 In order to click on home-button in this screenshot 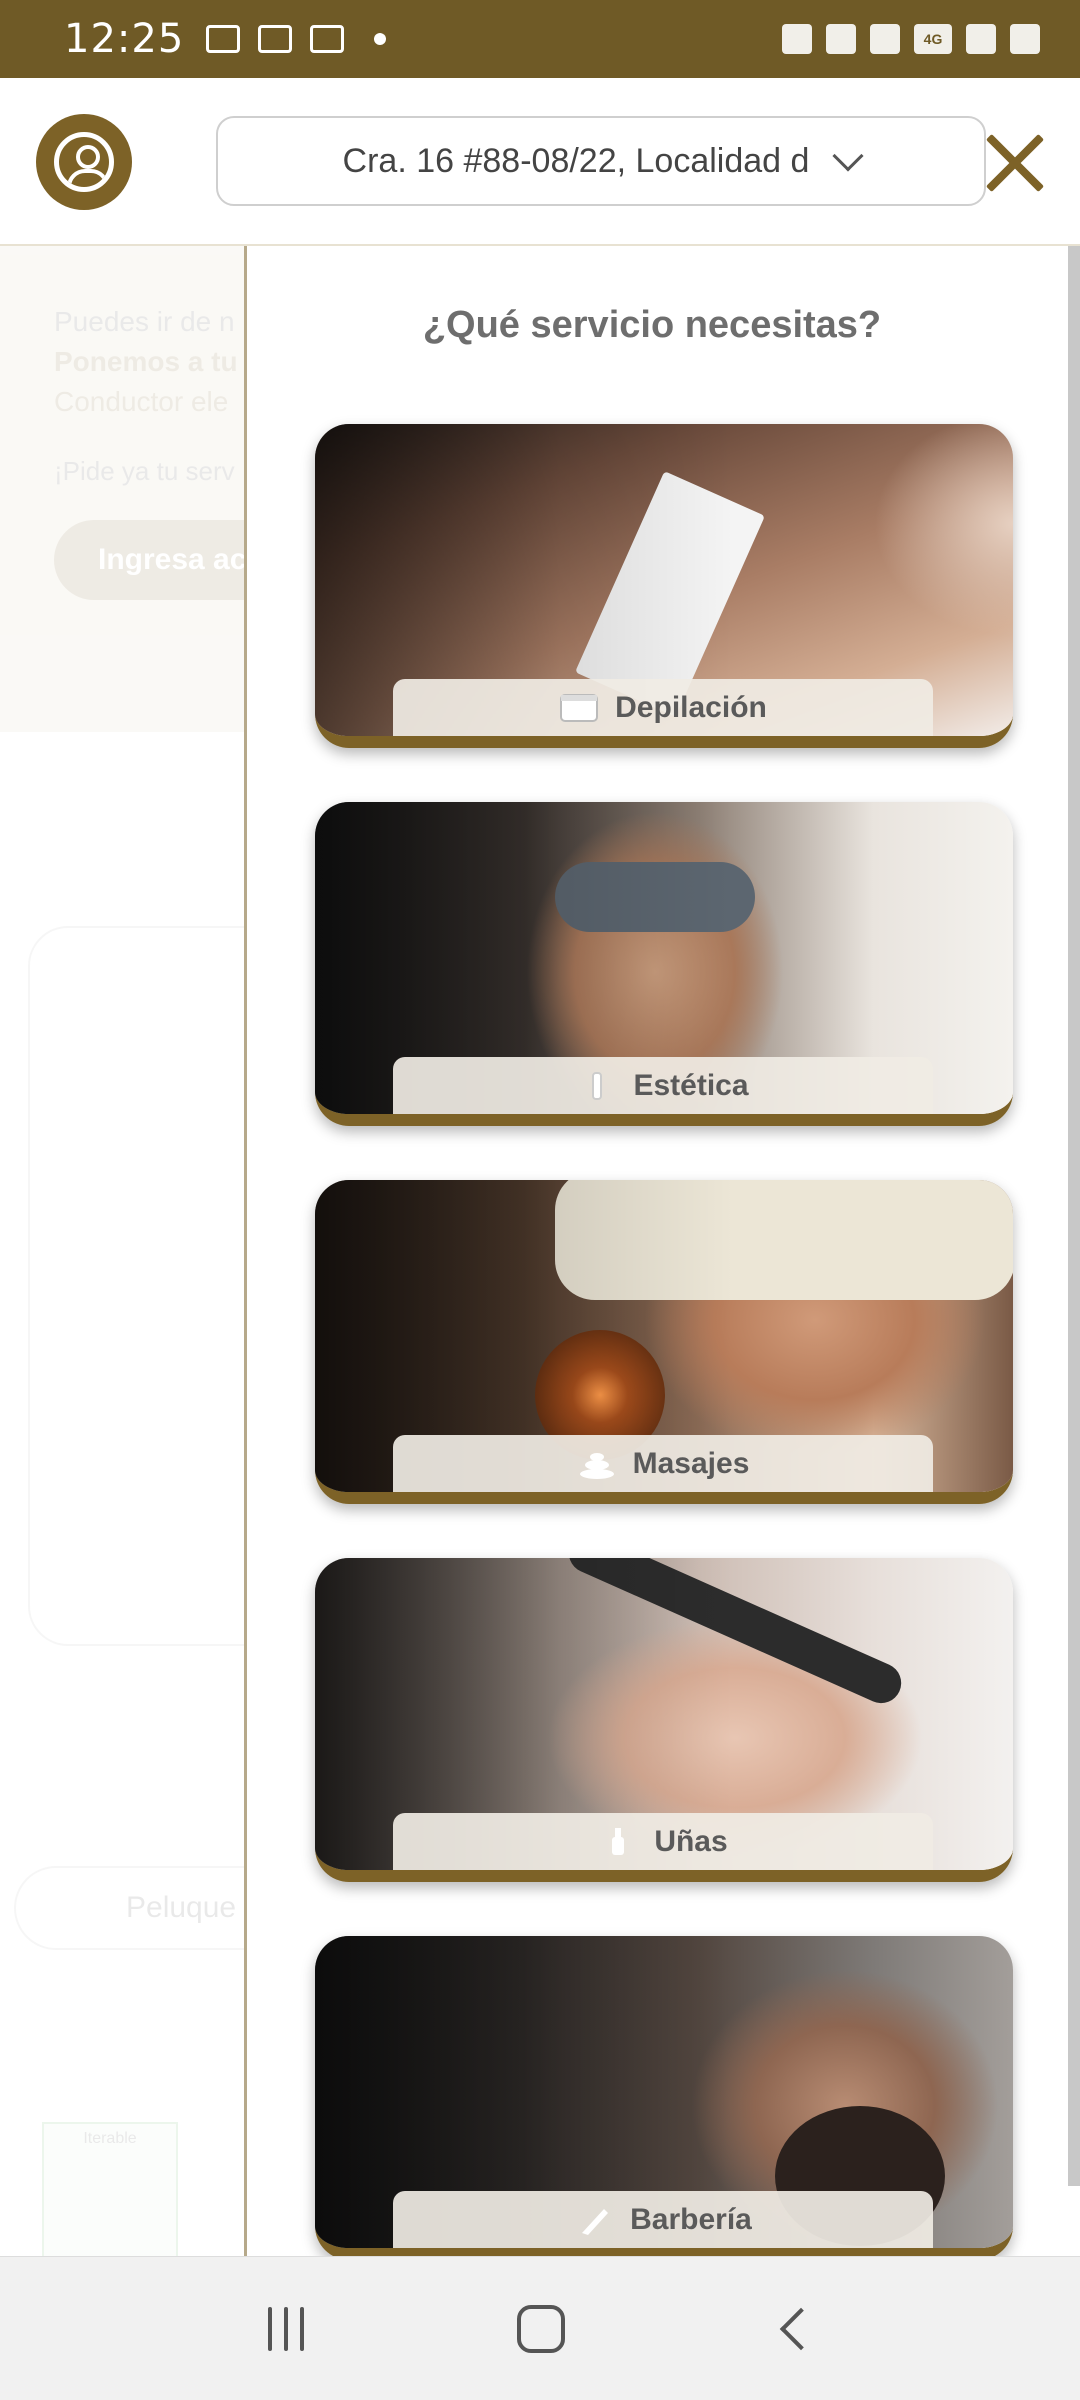, I will do `click(540, 2328)`.